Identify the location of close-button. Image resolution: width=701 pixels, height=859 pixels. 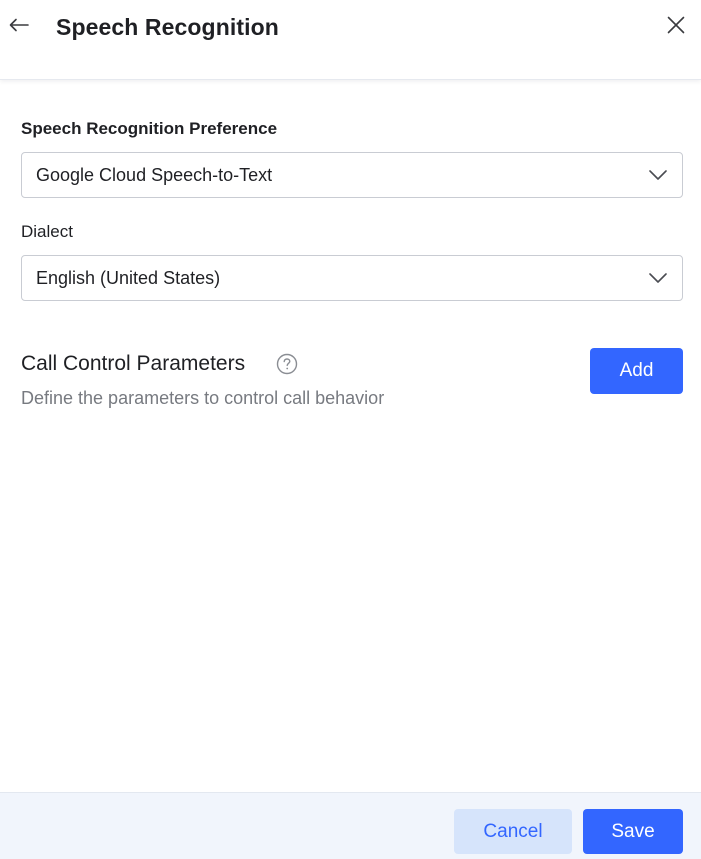
(676, 27).